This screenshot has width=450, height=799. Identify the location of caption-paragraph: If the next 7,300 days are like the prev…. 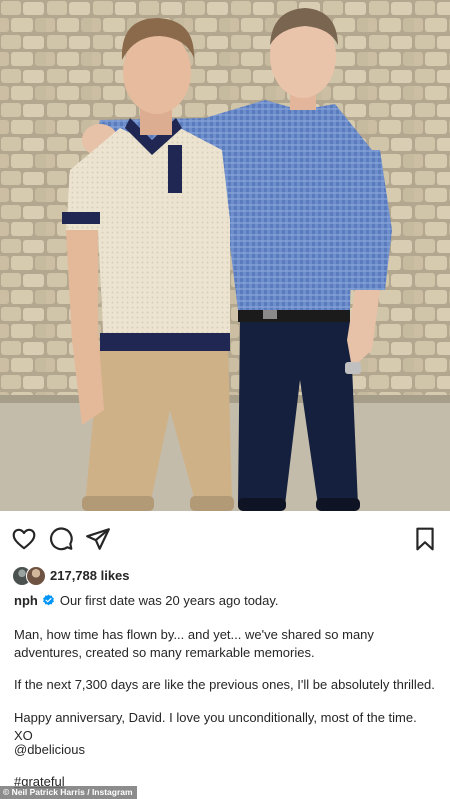
(224, 684).